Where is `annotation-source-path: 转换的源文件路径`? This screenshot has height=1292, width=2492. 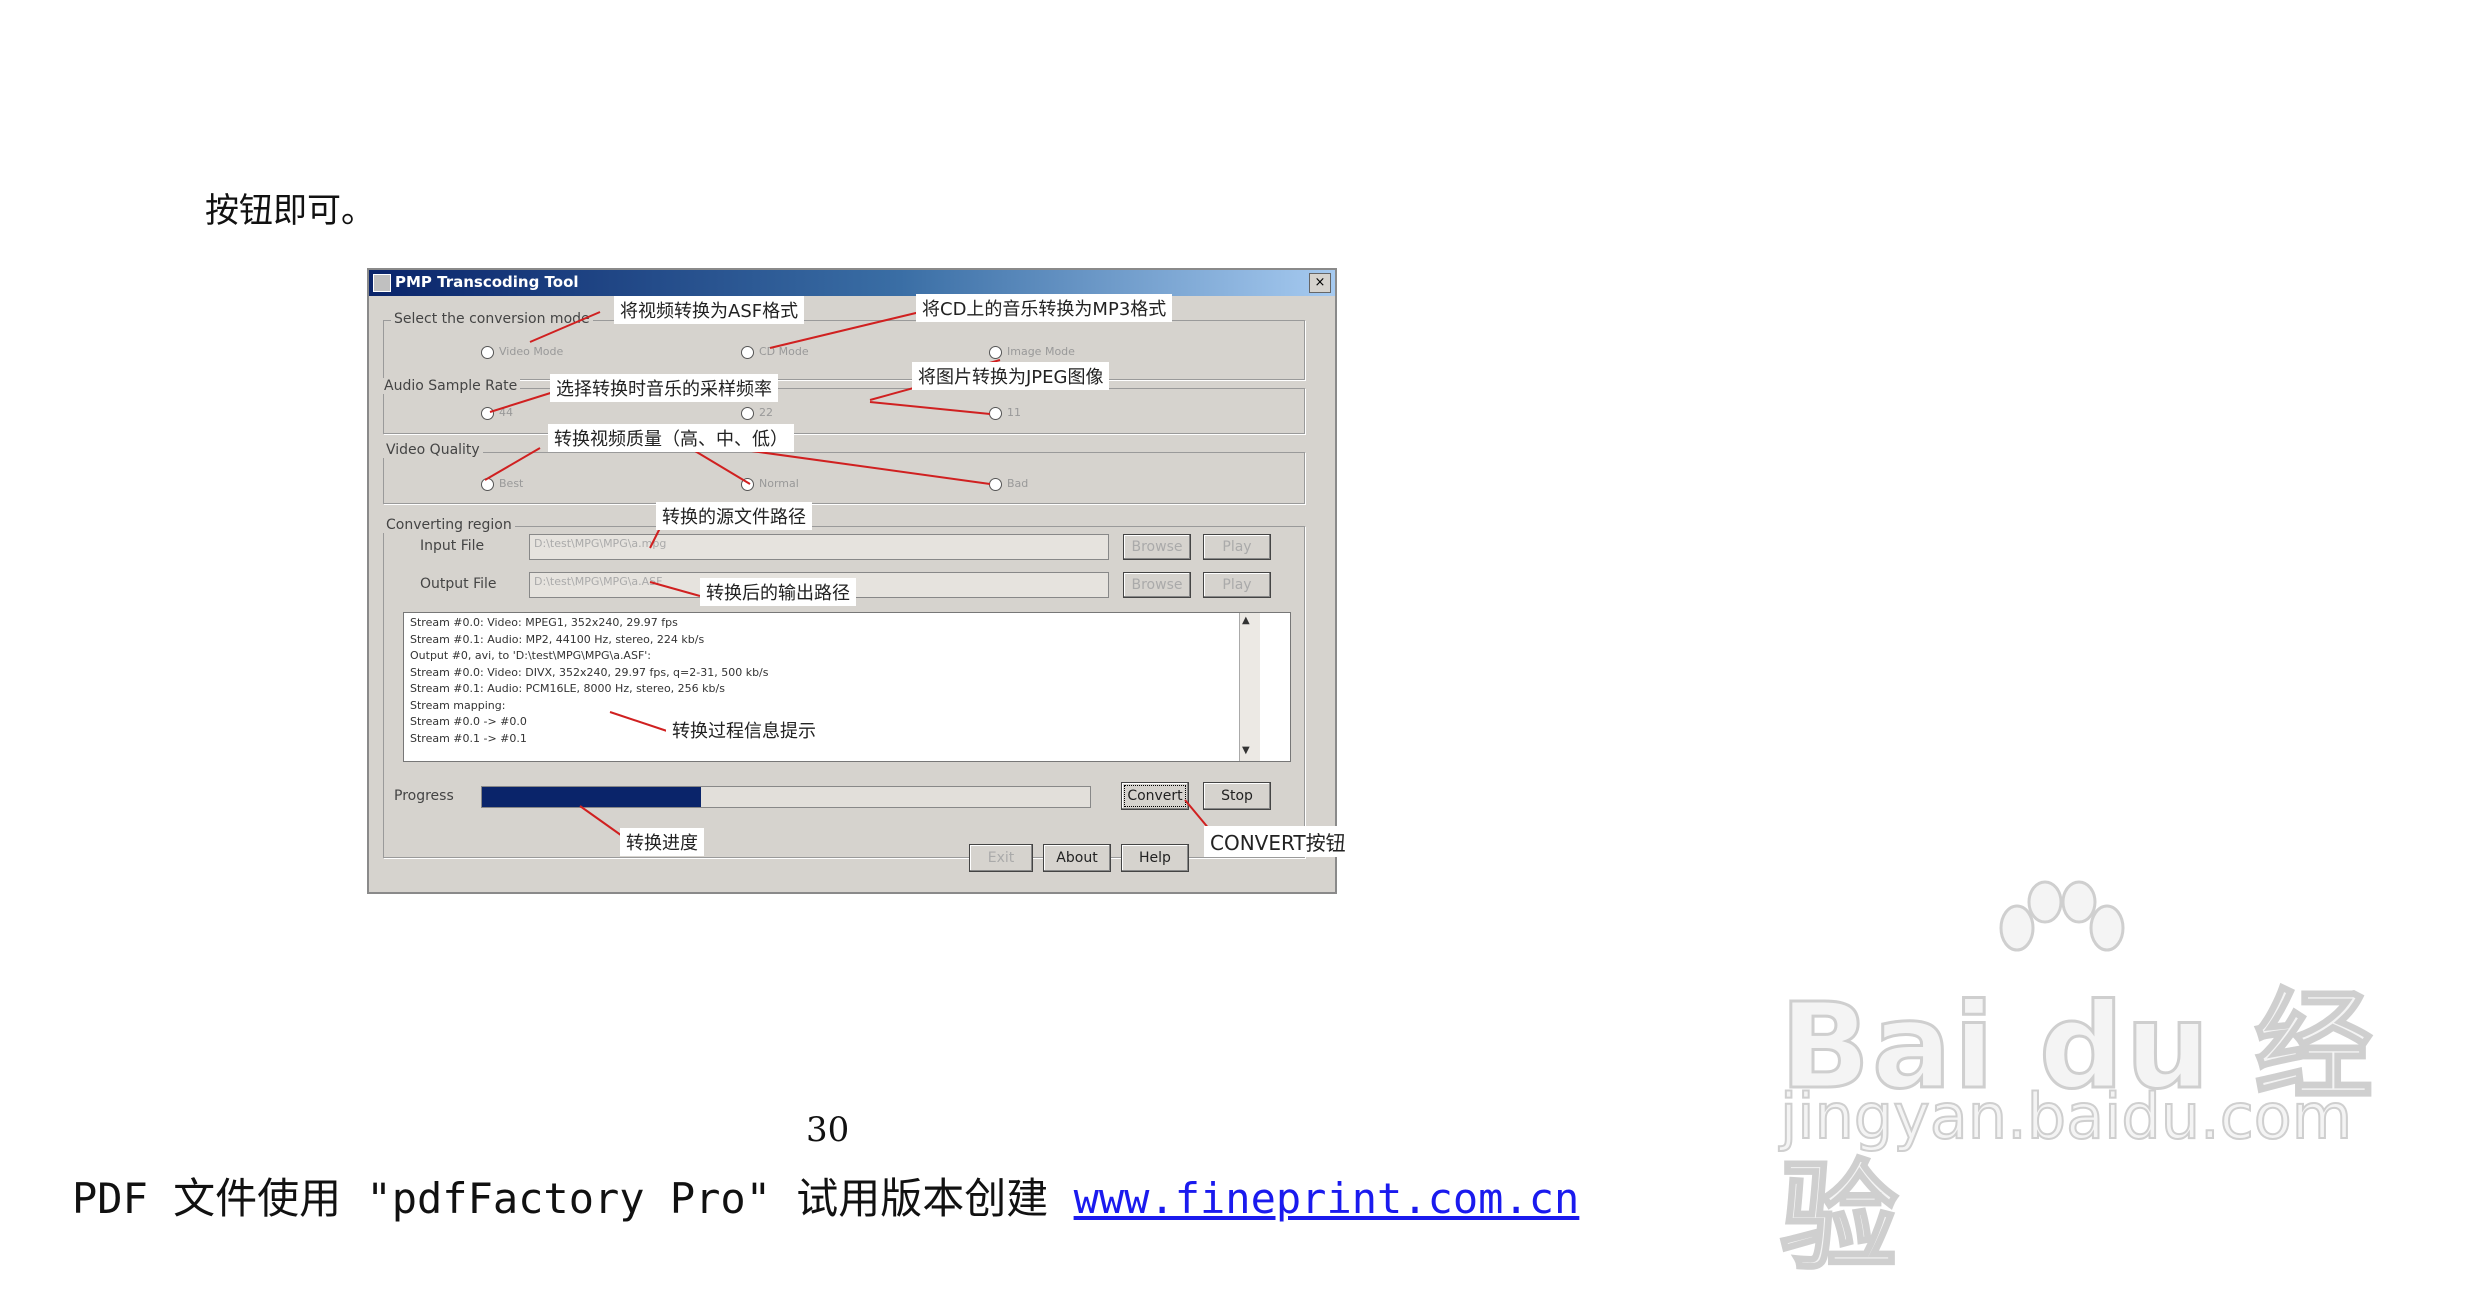
annotation-source-path: 转换的源文件路径 is located at coordinates (734, 516).